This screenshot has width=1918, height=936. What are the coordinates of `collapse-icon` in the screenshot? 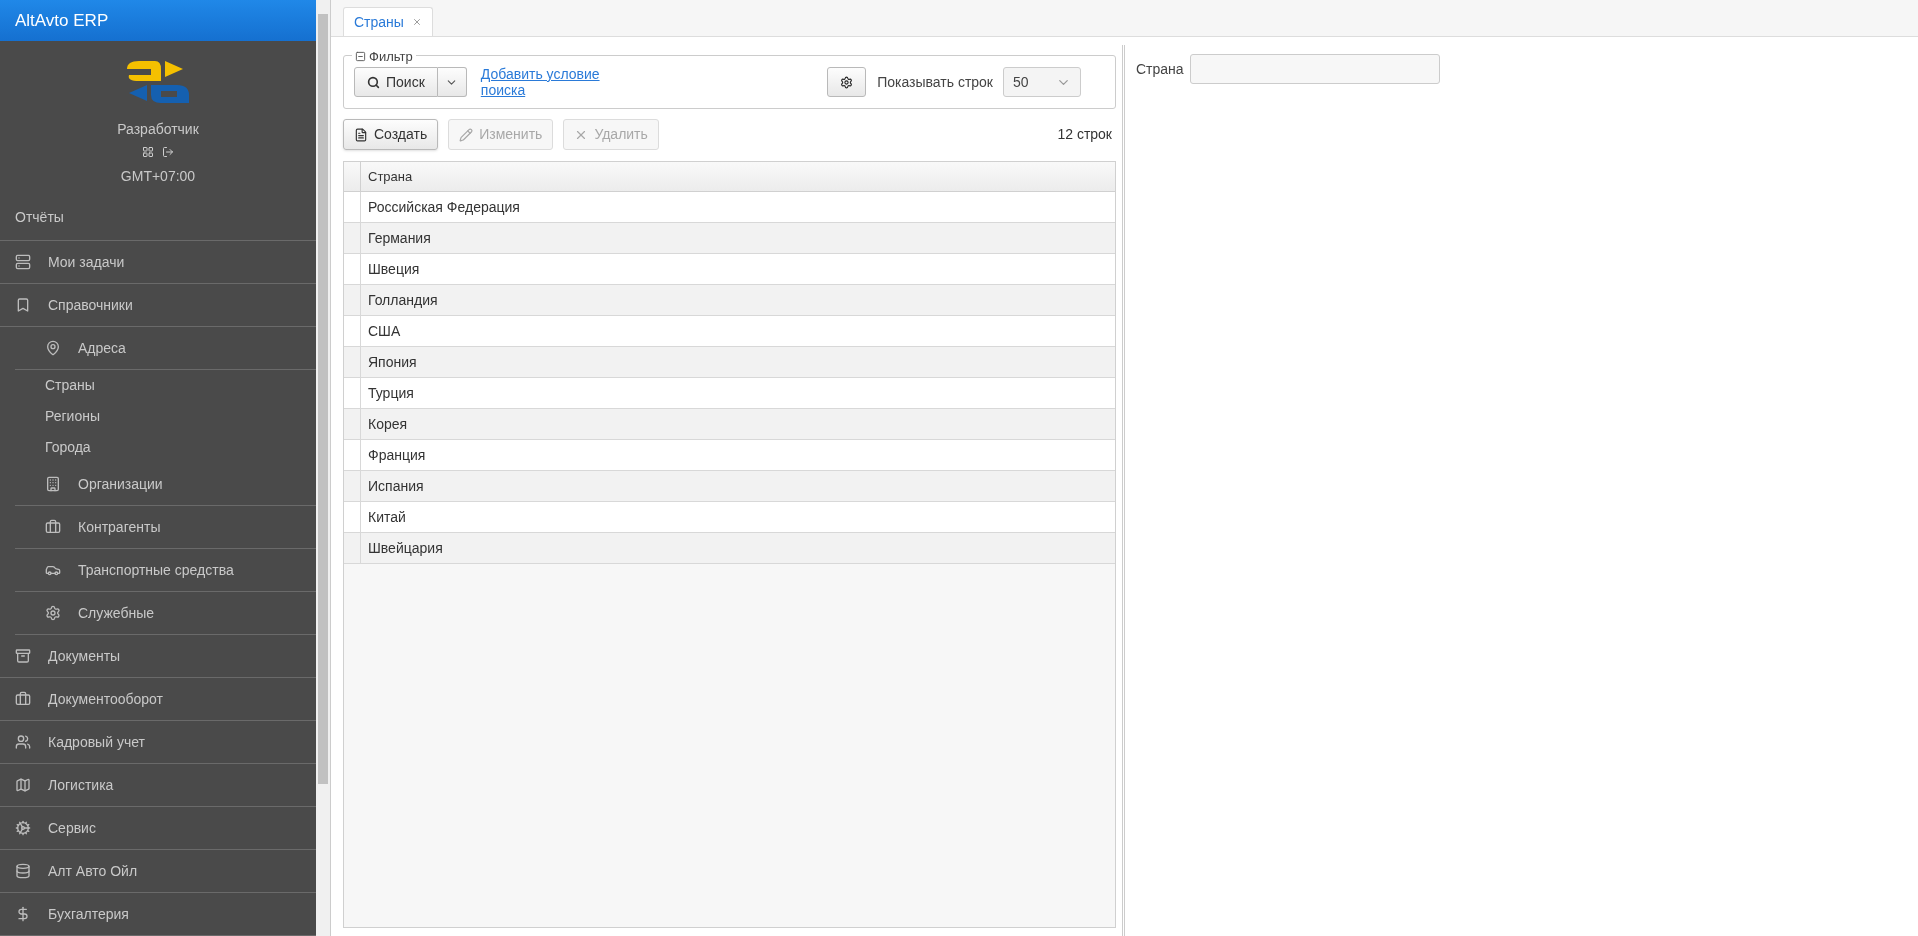 It's located at (360, 57).